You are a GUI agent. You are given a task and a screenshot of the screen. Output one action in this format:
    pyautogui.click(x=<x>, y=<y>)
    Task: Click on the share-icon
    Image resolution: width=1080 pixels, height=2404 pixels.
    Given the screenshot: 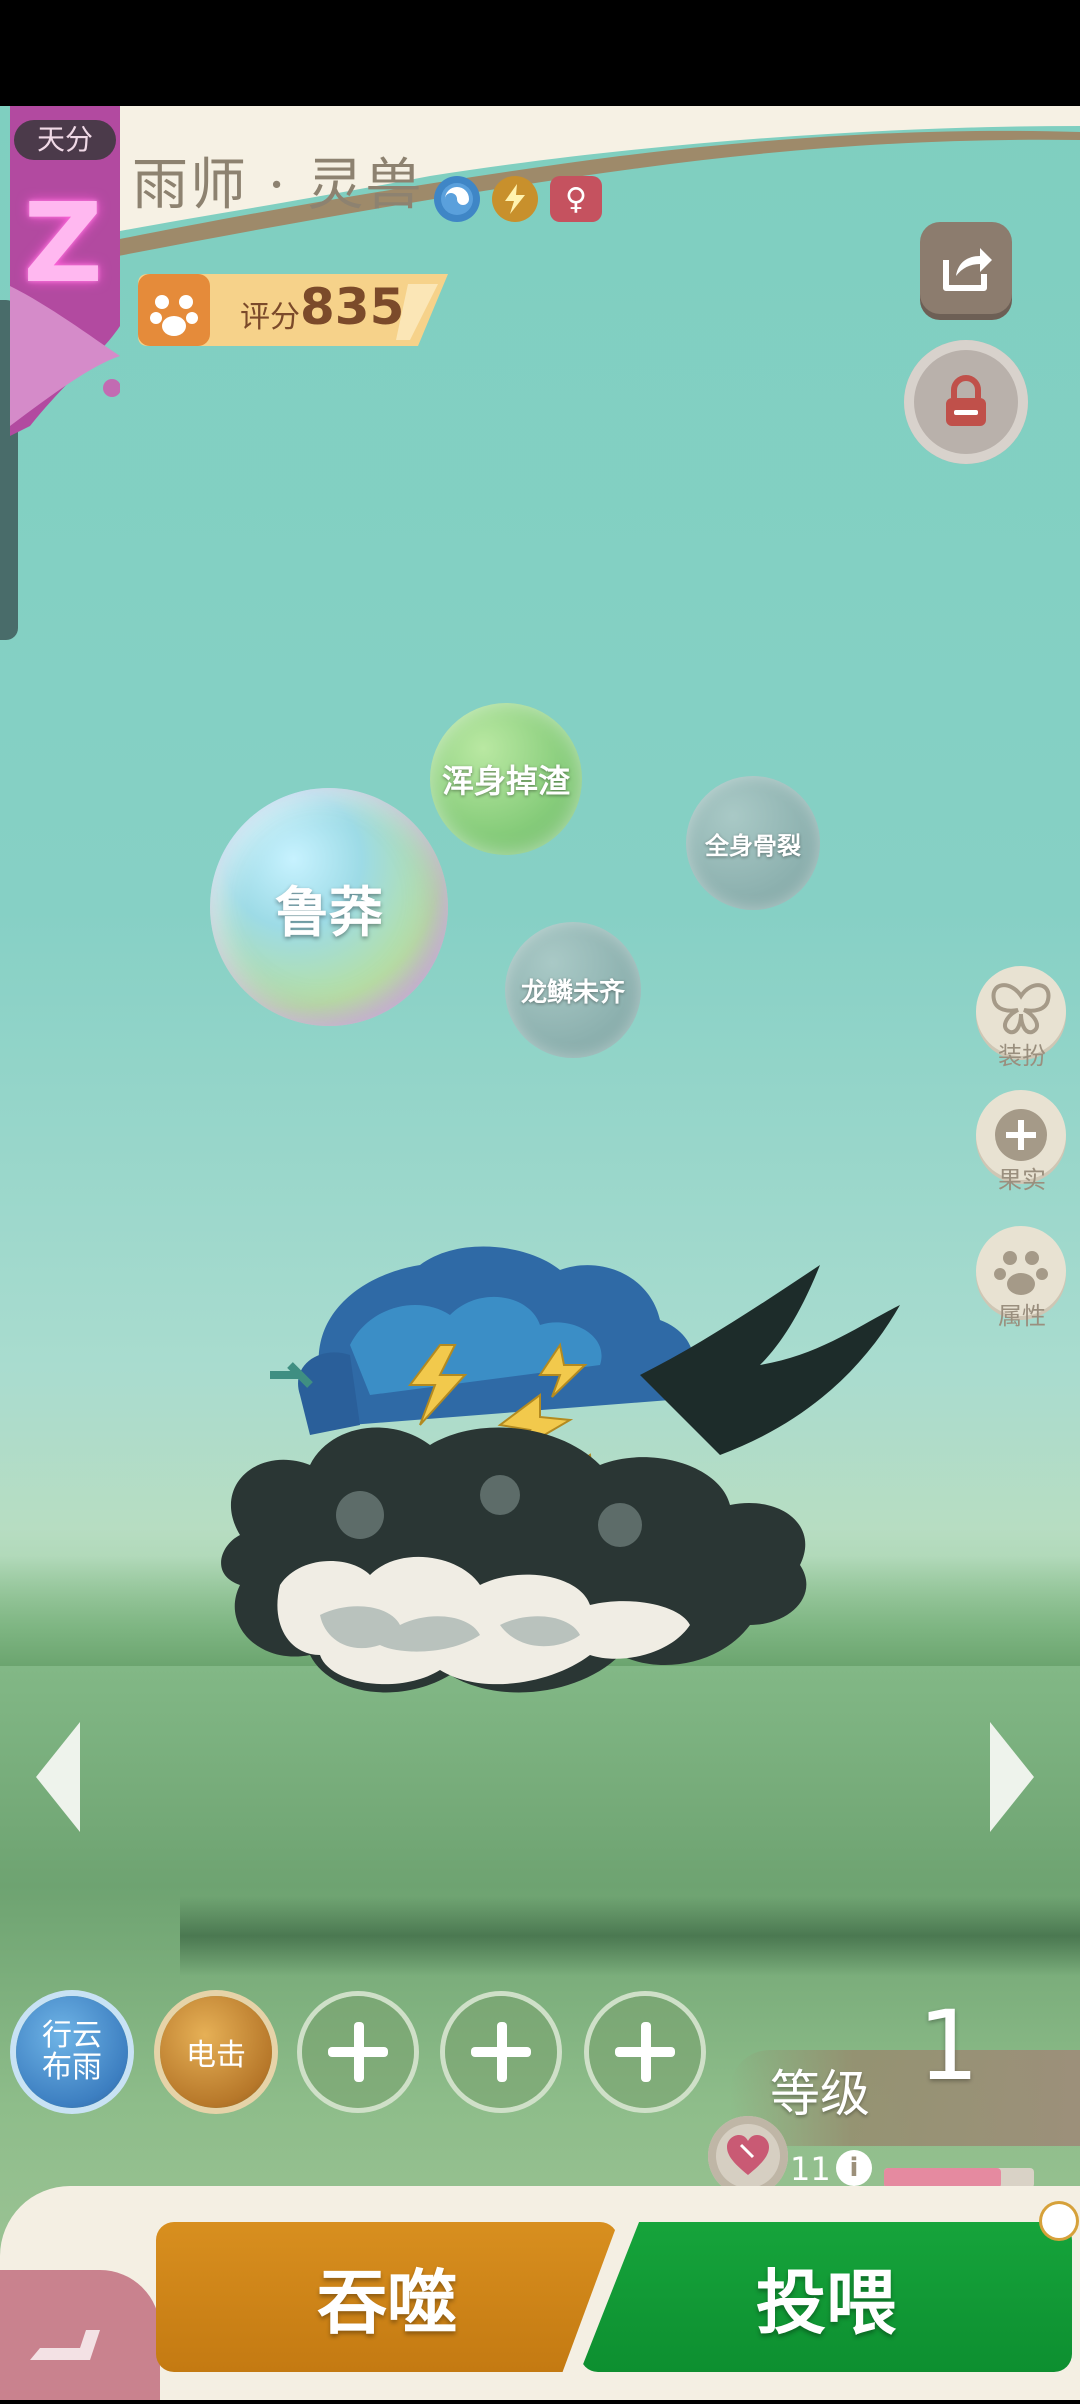 What is the action you would take?
    pyautogui.click(x=967, y=269)
    